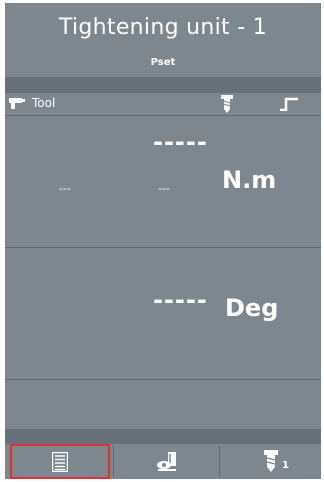  Describe the element at coordinates (180, 300) in the screenshot. I see `angle-value: -----` at that location.